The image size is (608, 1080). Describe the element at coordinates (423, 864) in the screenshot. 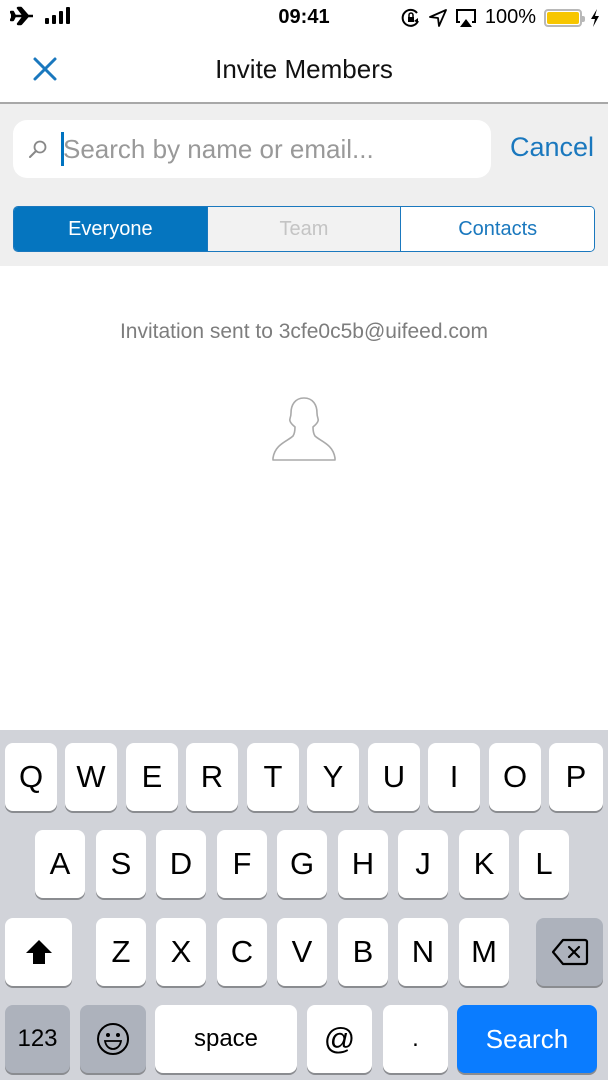

I see `key-j: J` at that location.